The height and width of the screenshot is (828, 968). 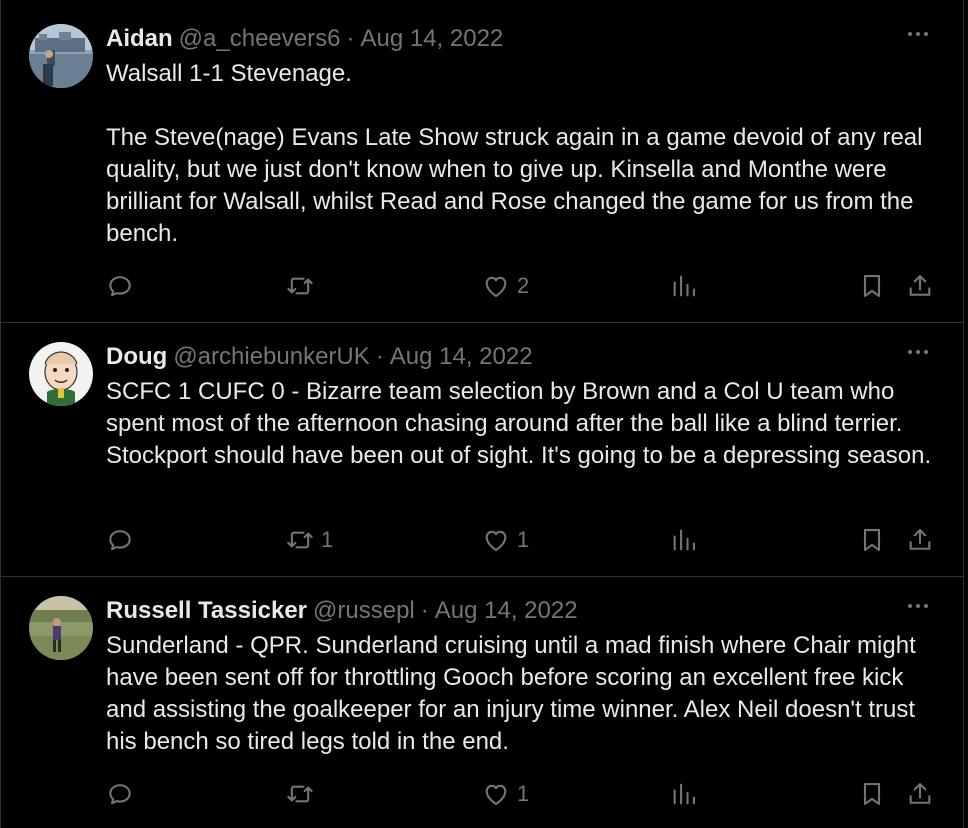 I want to click on author-handle: @archiebunkerUK, so click(x=271, y=357).